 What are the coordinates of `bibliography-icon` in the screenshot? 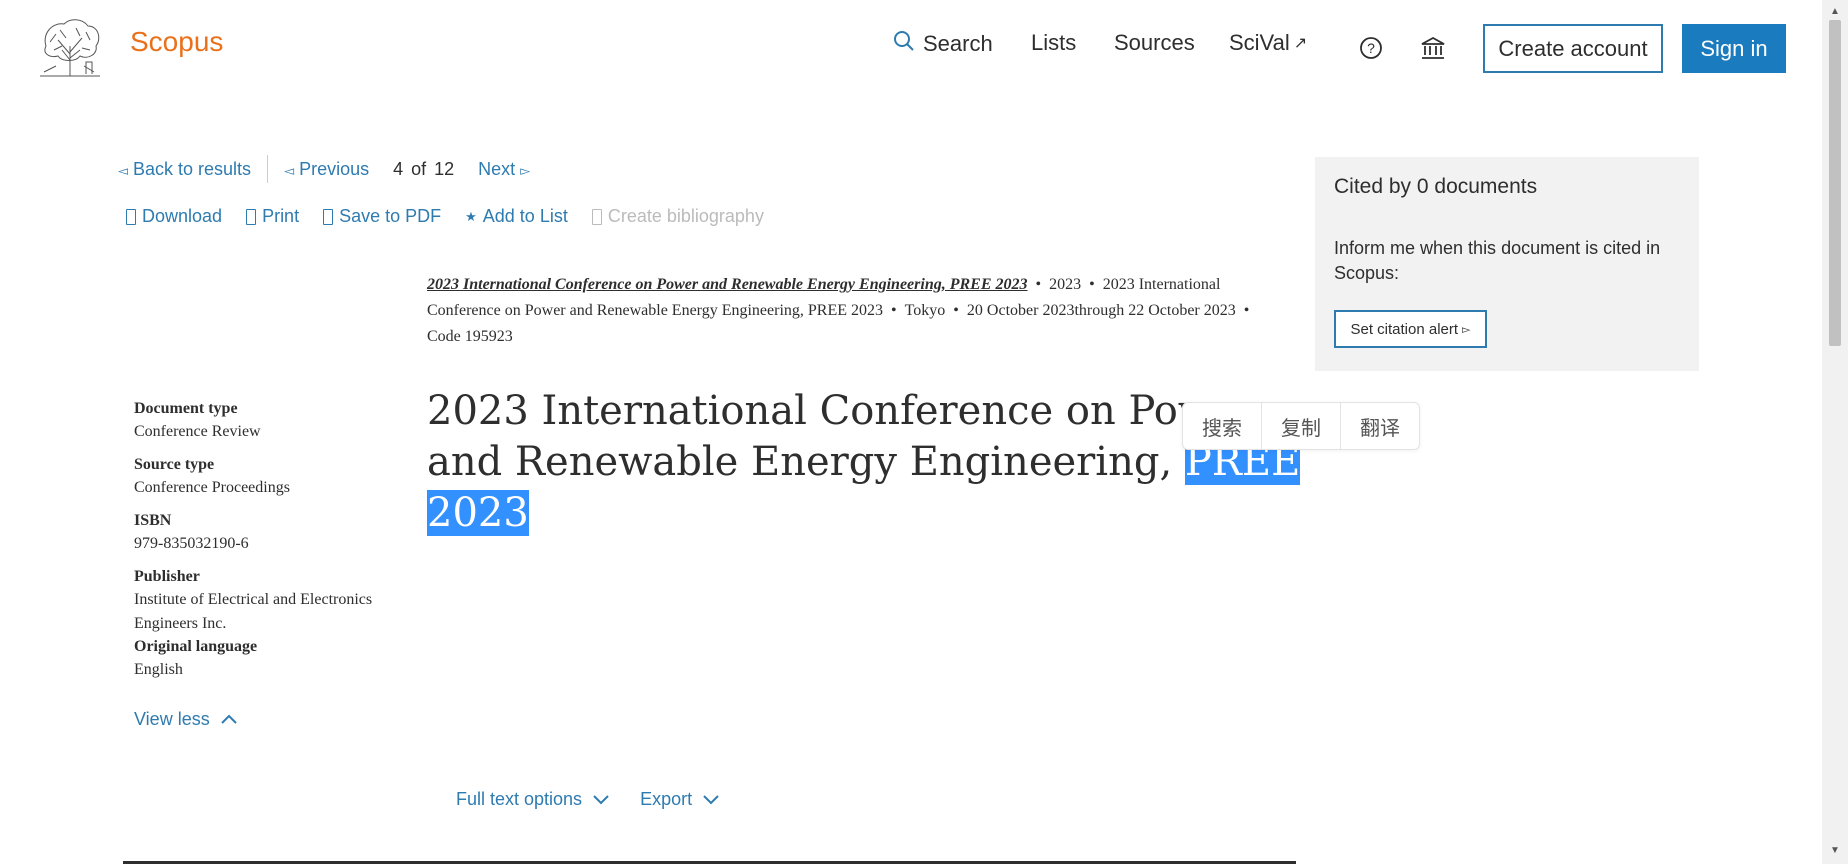 It's located at (596, 216).